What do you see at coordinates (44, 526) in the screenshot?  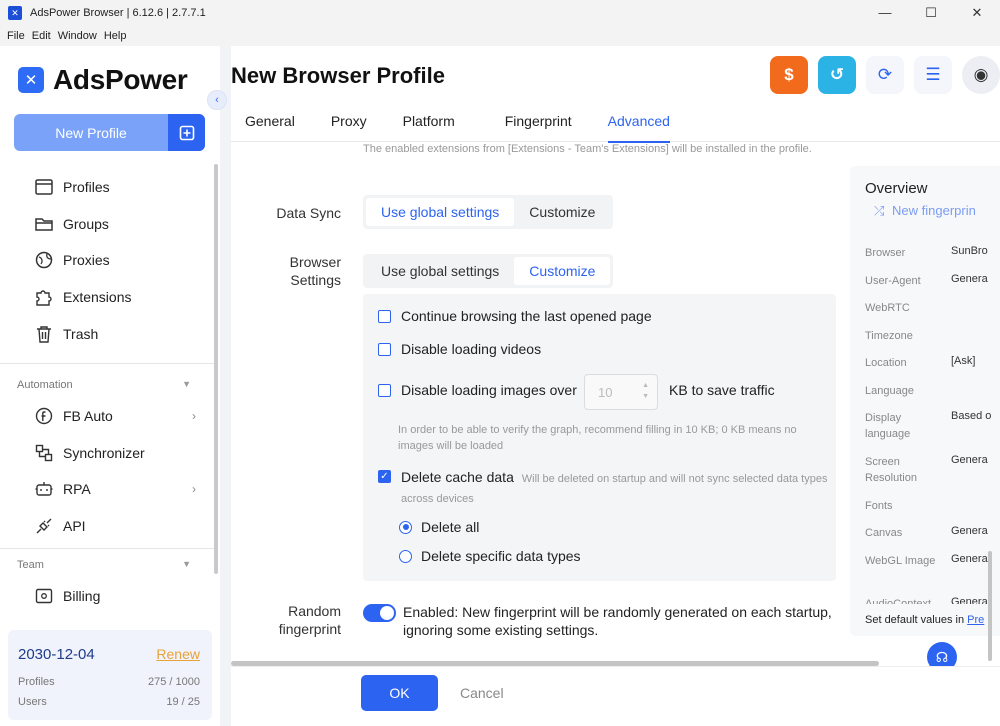 I see `api-icon` at bounding box center [44, 526].